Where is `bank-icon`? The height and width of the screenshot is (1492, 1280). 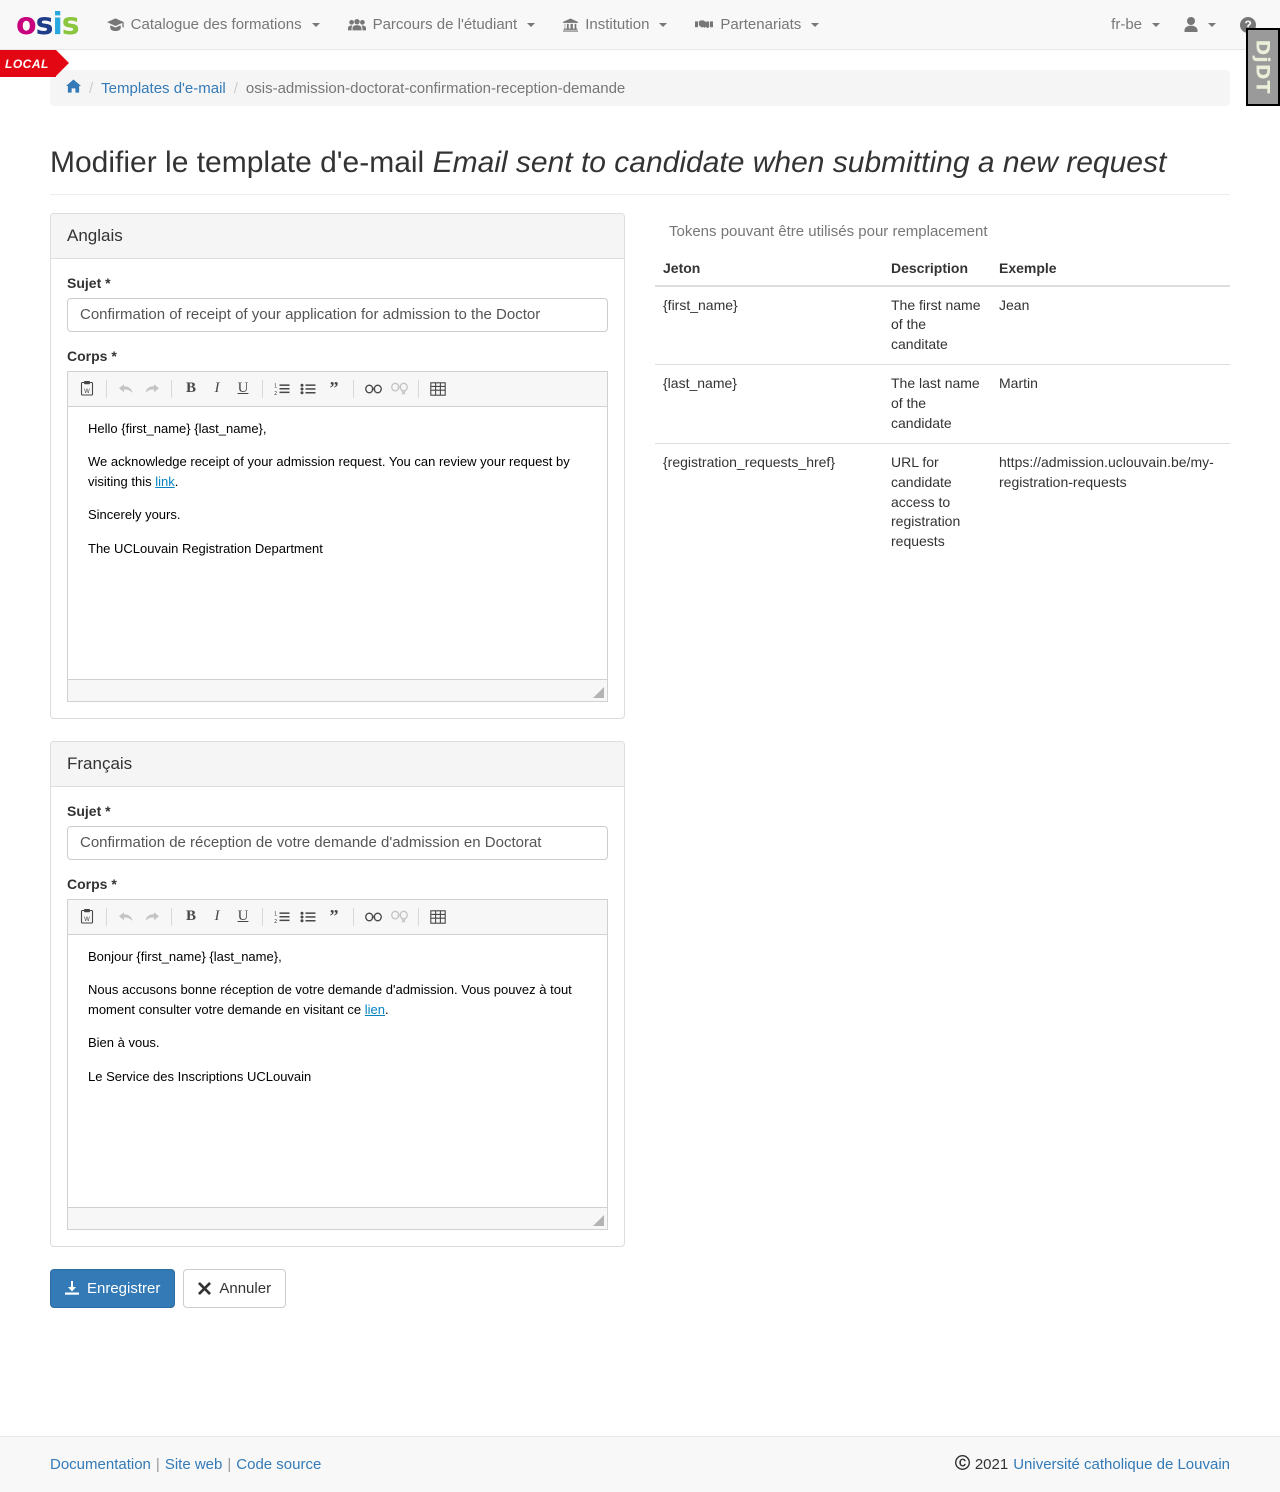 bank-icon is located at coordinates (571, 24).